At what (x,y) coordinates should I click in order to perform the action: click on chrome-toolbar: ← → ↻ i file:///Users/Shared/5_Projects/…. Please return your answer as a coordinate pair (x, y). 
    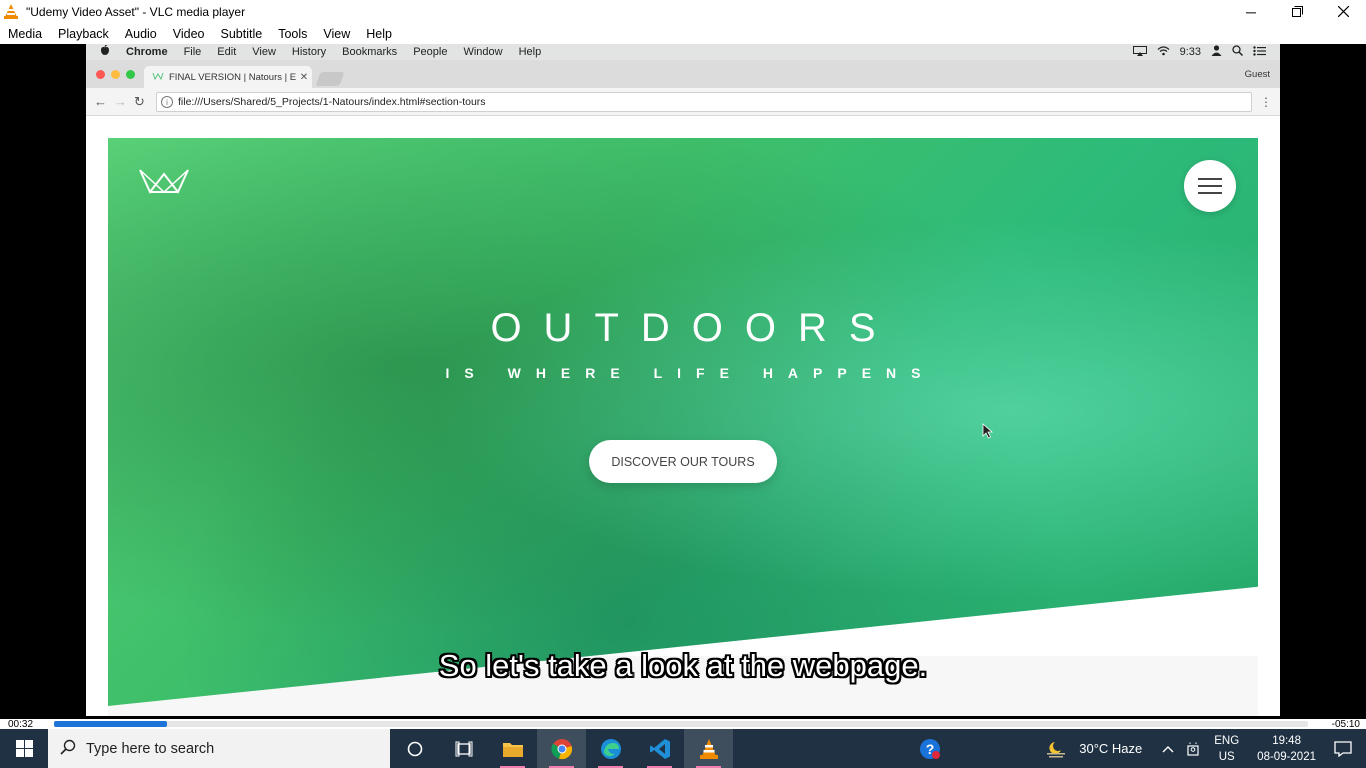
    Looking at the image, I should click on (683, 102).